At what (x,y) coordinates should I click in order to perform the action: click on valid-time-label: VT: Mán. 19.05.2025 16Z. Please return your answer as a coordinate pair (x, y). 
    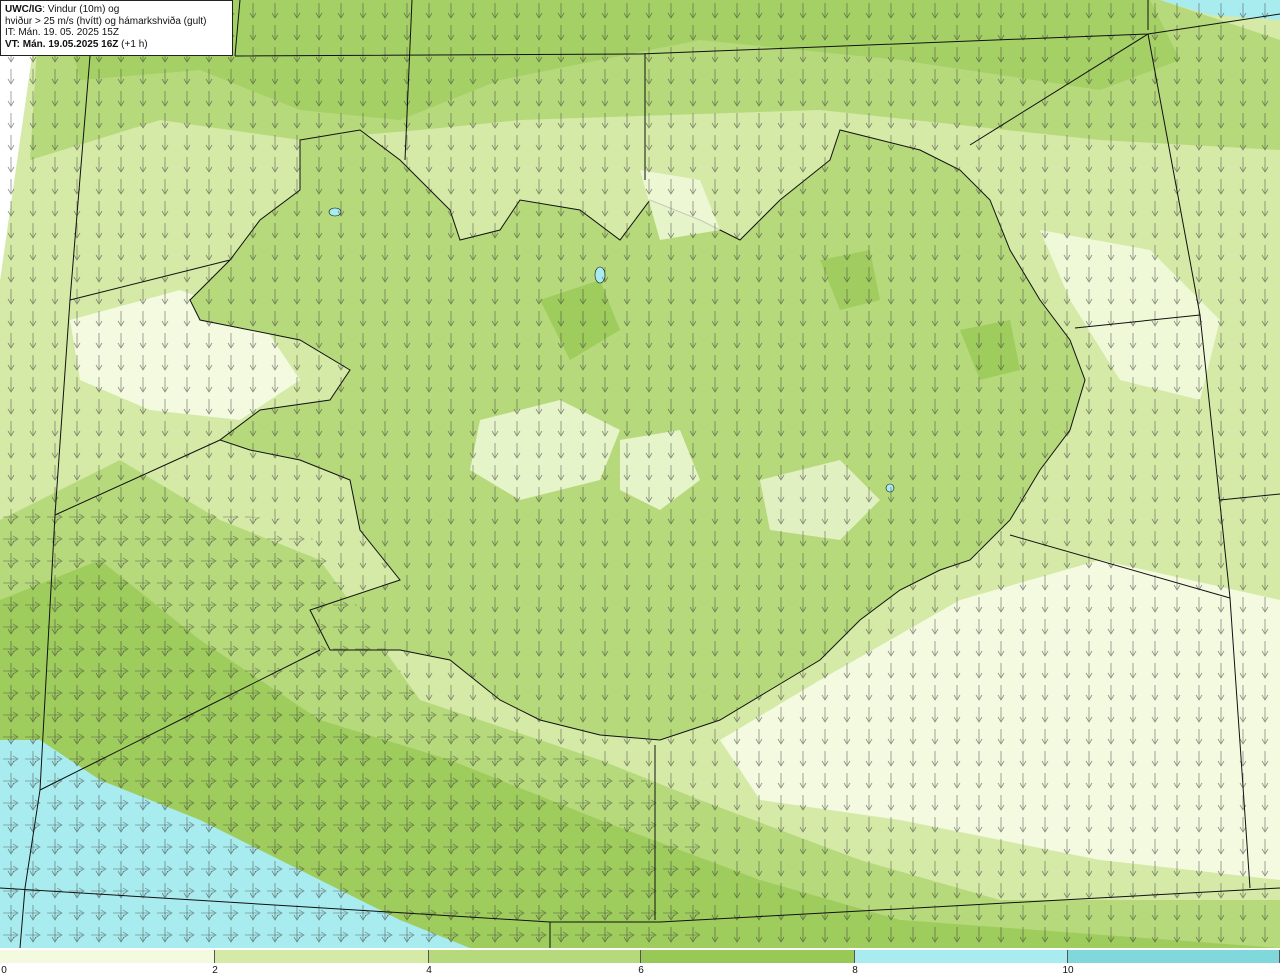
    Looking at the image, I should click on (62, 44).